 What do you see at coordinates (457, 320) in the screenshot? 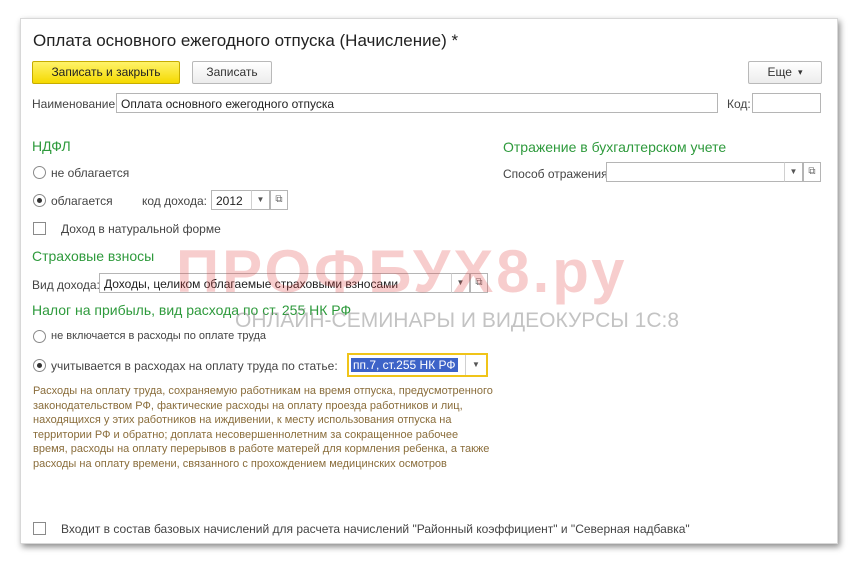
I see `watermark-tagline: ОНЛАЙН-СЕМИНАРЫ И ВИДЕОКУРСЫ 1С:8` at bounding box center [457, 320].